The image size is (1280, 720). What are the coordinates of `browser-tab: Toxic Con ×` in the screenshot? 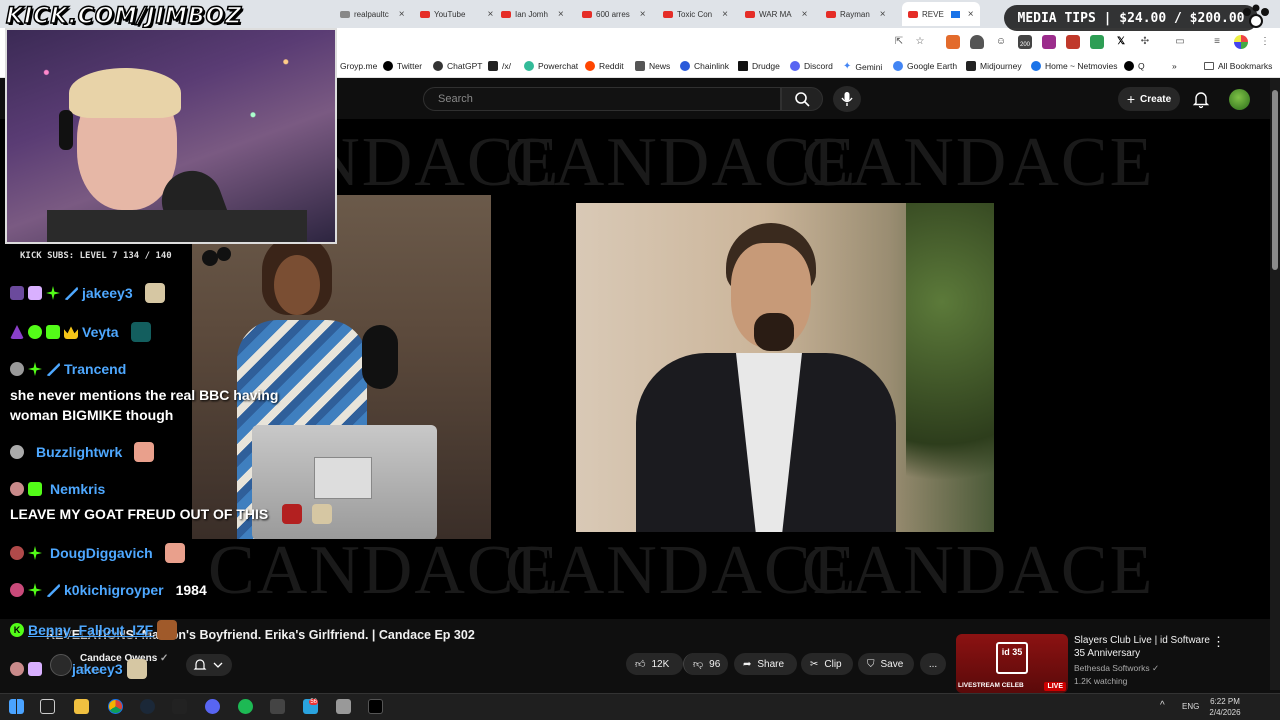 It's located at (700, 14).